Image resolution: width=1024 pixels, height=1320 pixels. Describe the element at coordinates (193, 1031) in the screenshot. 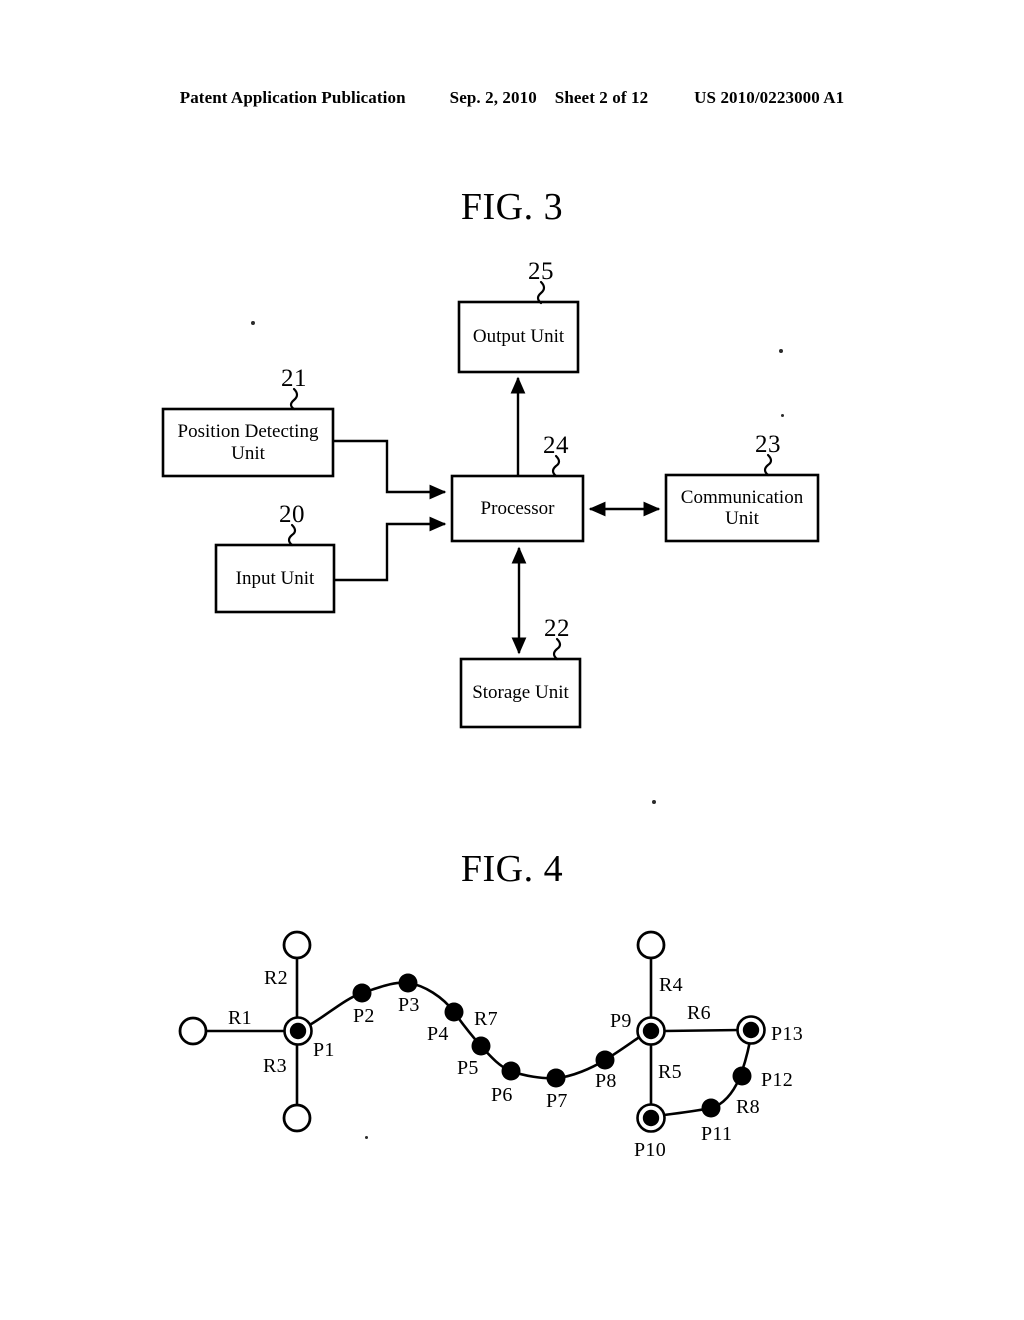

I see `open-endpoint-left` at that location.